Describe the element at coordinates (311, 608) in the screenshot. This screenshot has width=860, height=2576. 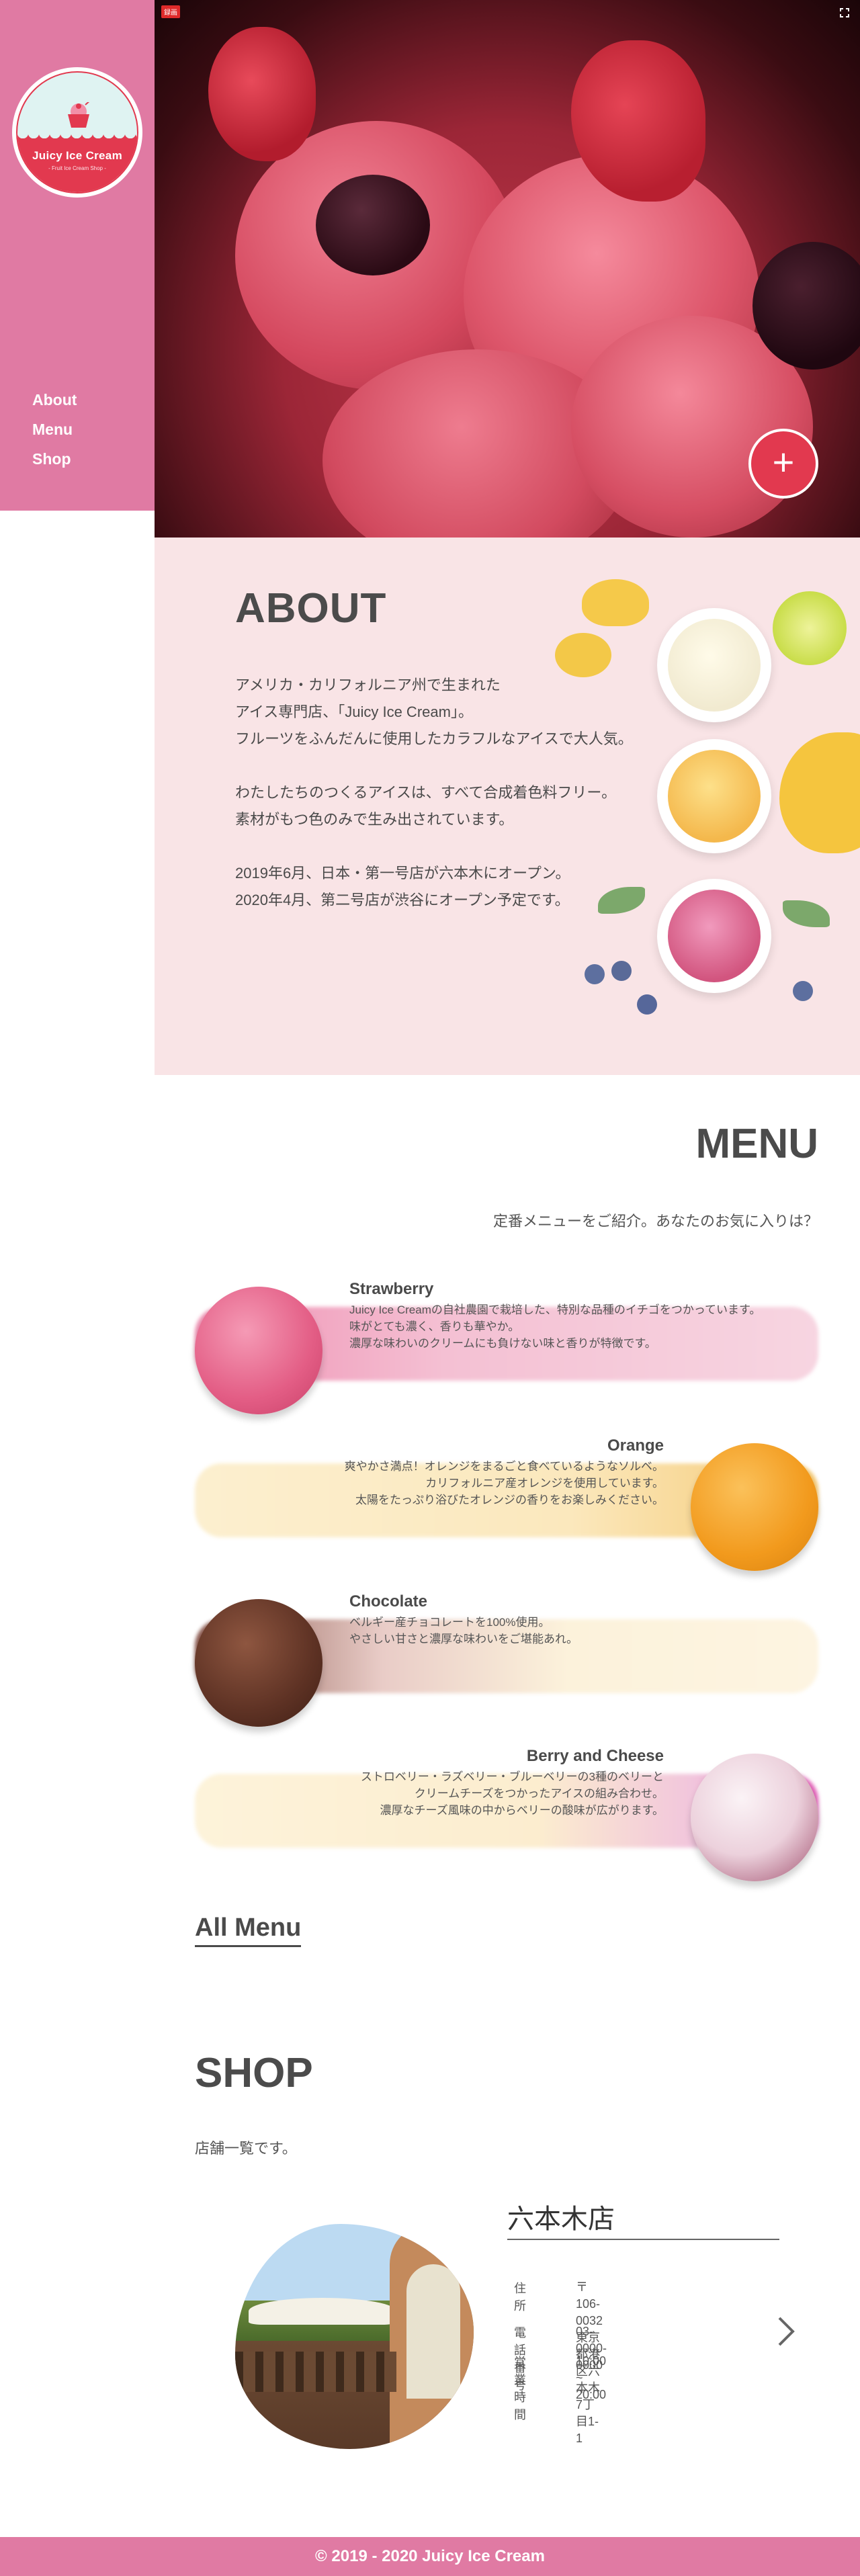
I see `about-title: ABOUT` at that location.